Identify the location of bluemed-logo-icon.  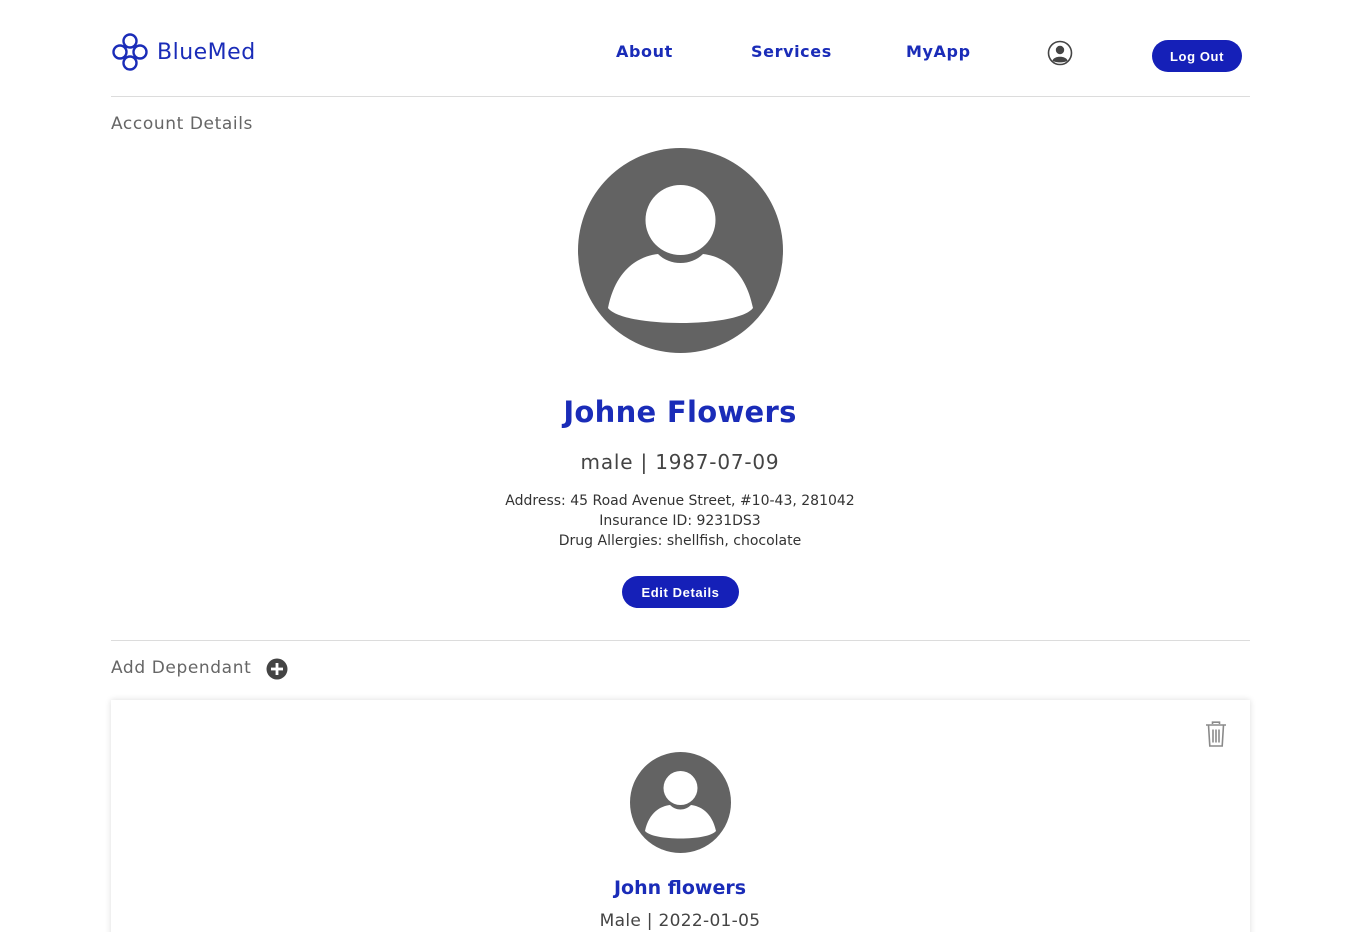
(130, 52).